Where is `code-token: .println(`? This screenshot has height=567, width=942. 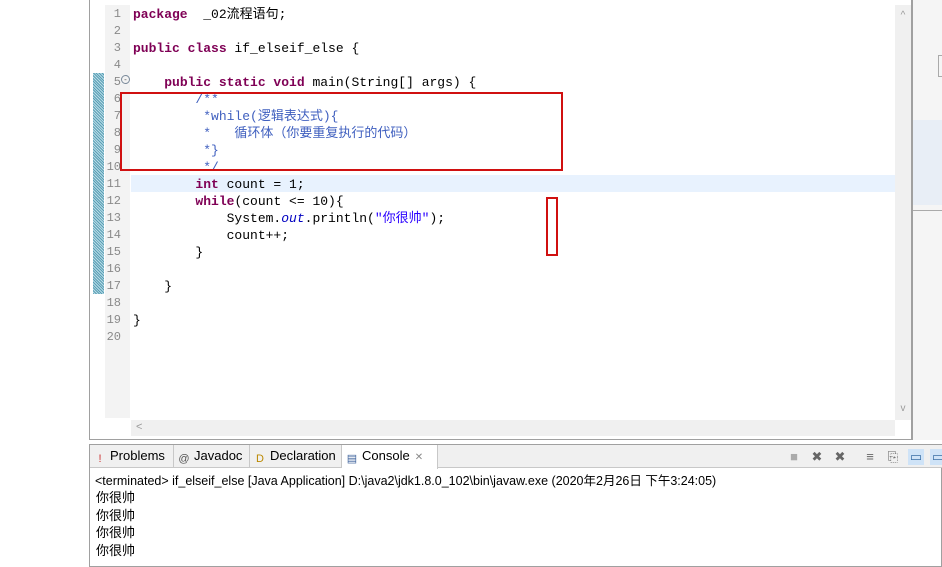 code-token: .println( is located at coordinates (339, 218).